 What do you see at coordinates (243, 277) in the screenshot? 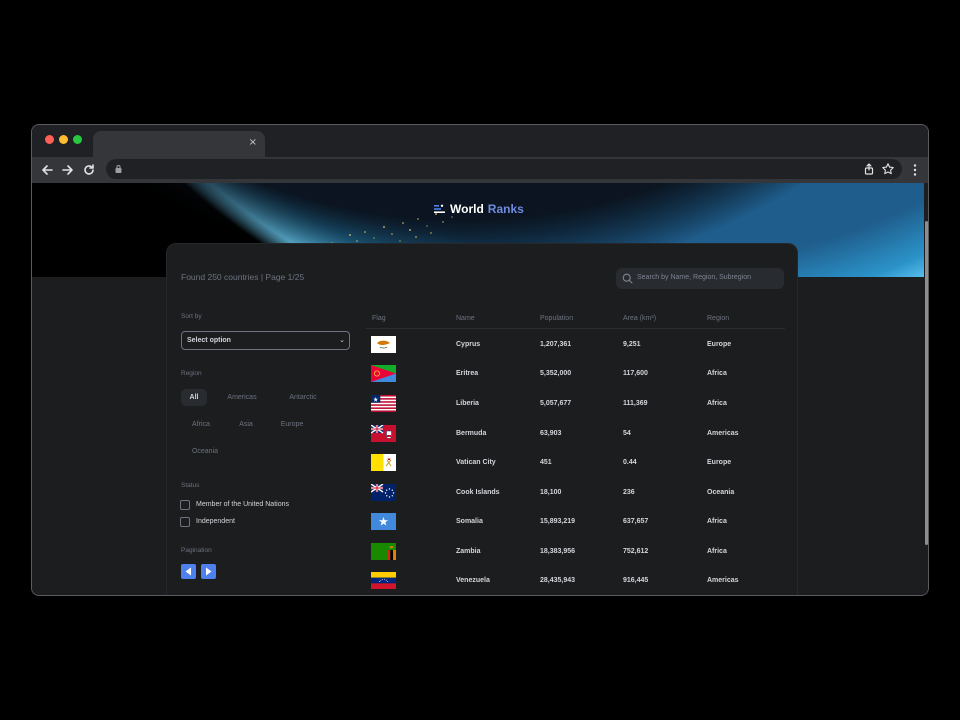
I see `results-summary: Found 250 countries | Page 1/25` at bounding box center [243, 277].